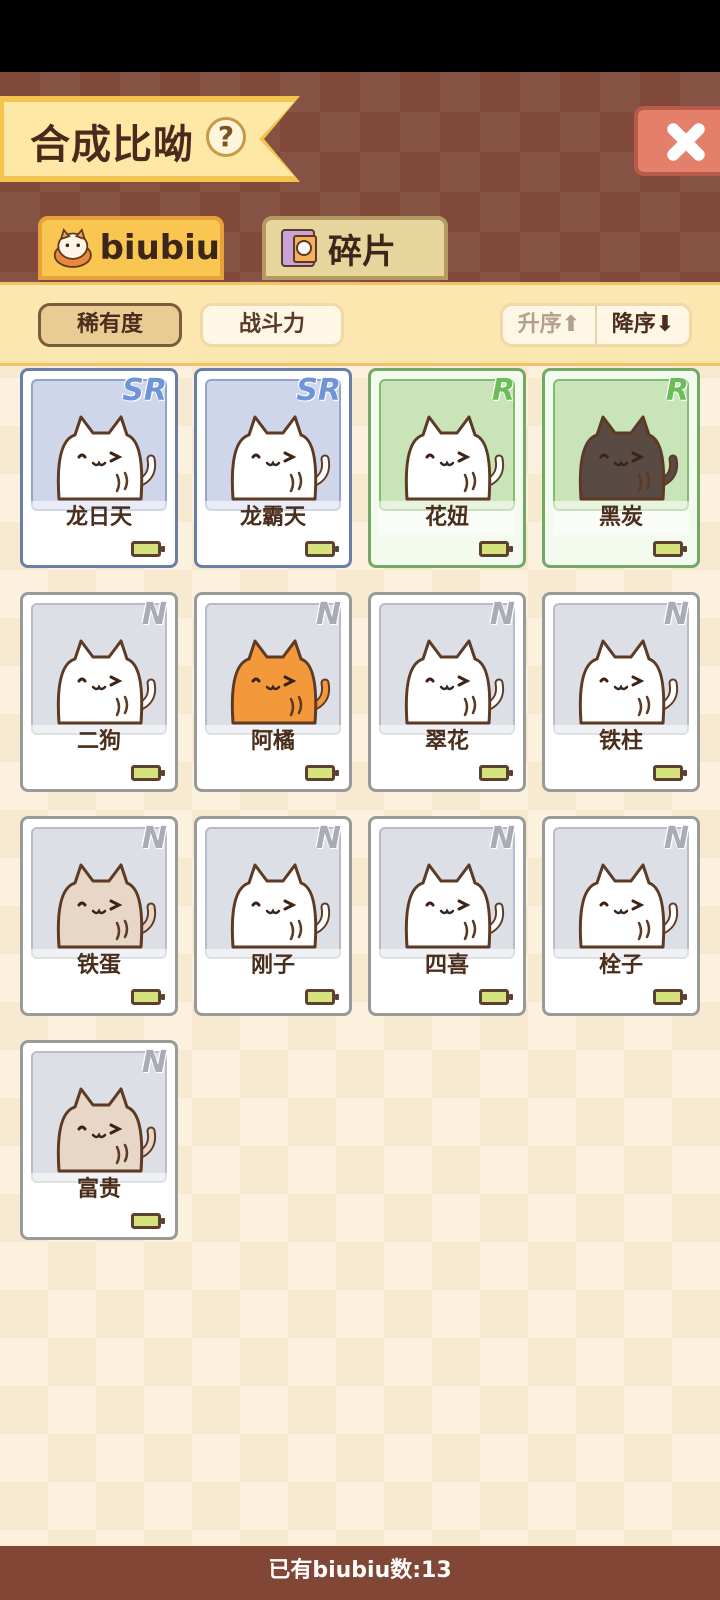 This screenshot has width=720, height=1600. I want to click on cat-name: 刚子, so click(272, 965).